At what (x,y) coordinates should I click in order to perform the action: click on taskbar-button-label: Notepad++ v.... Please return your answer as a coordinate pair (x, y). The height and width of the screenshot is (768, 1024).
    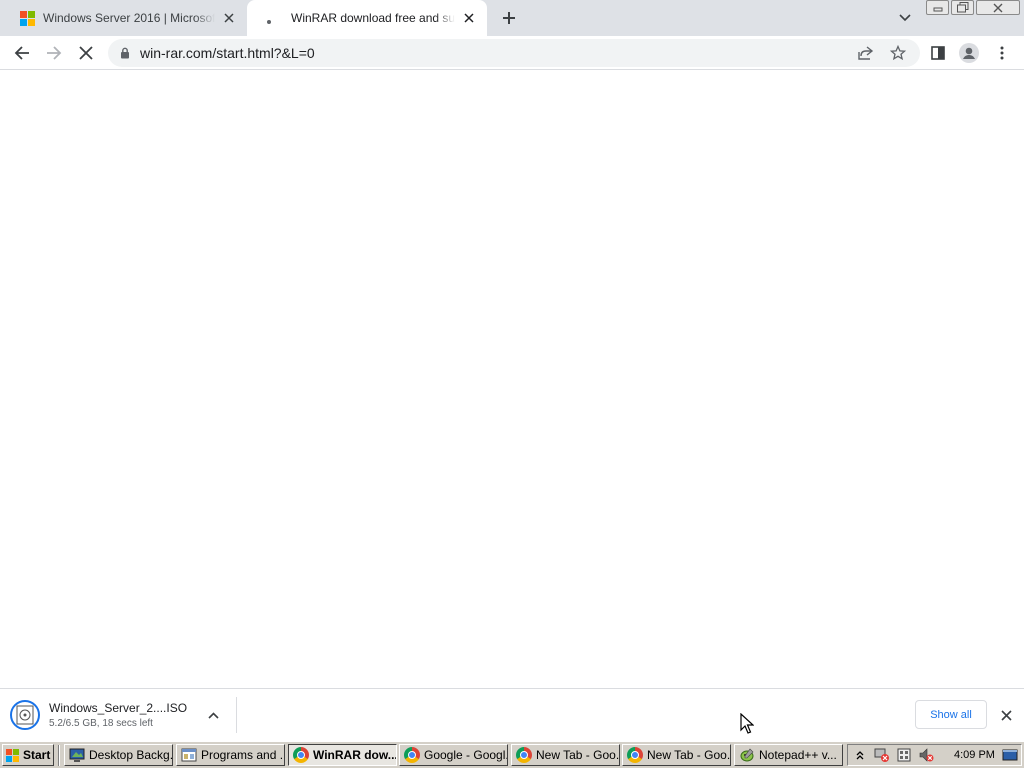
    Looking at the image, I should click on (798, 755).